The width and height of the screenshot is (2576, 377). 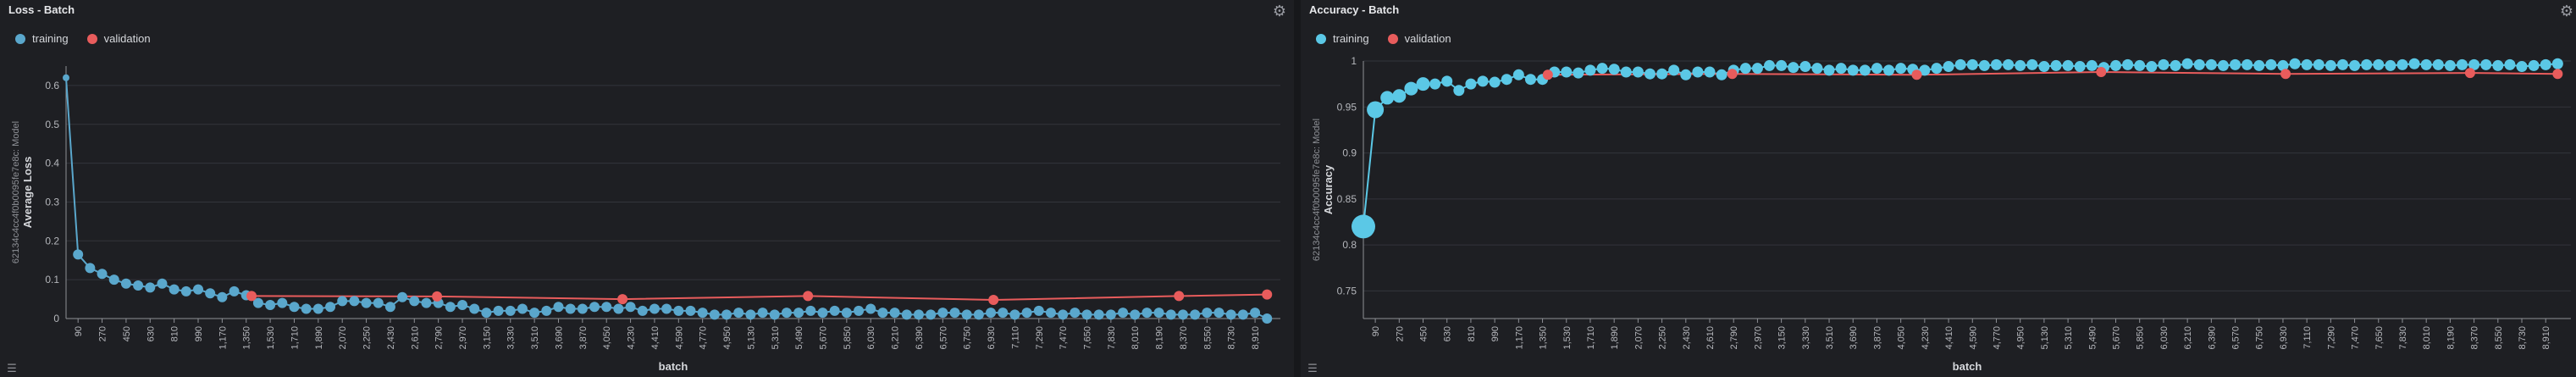 I want to click on x-tick-label: 2,070, so click(x=343, y=338).